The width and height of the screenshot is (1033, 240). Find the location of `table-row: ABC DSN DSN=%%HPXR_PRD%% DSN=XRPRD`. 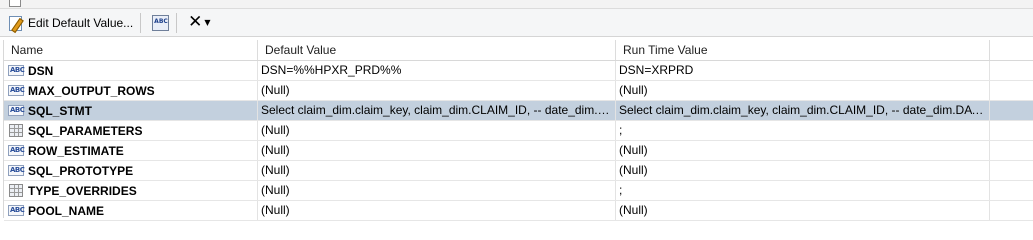

table-row: ABC DSN DSN=%%HPXR_PRD%% DSN=XRPRD is located at coordinates (518, 71).